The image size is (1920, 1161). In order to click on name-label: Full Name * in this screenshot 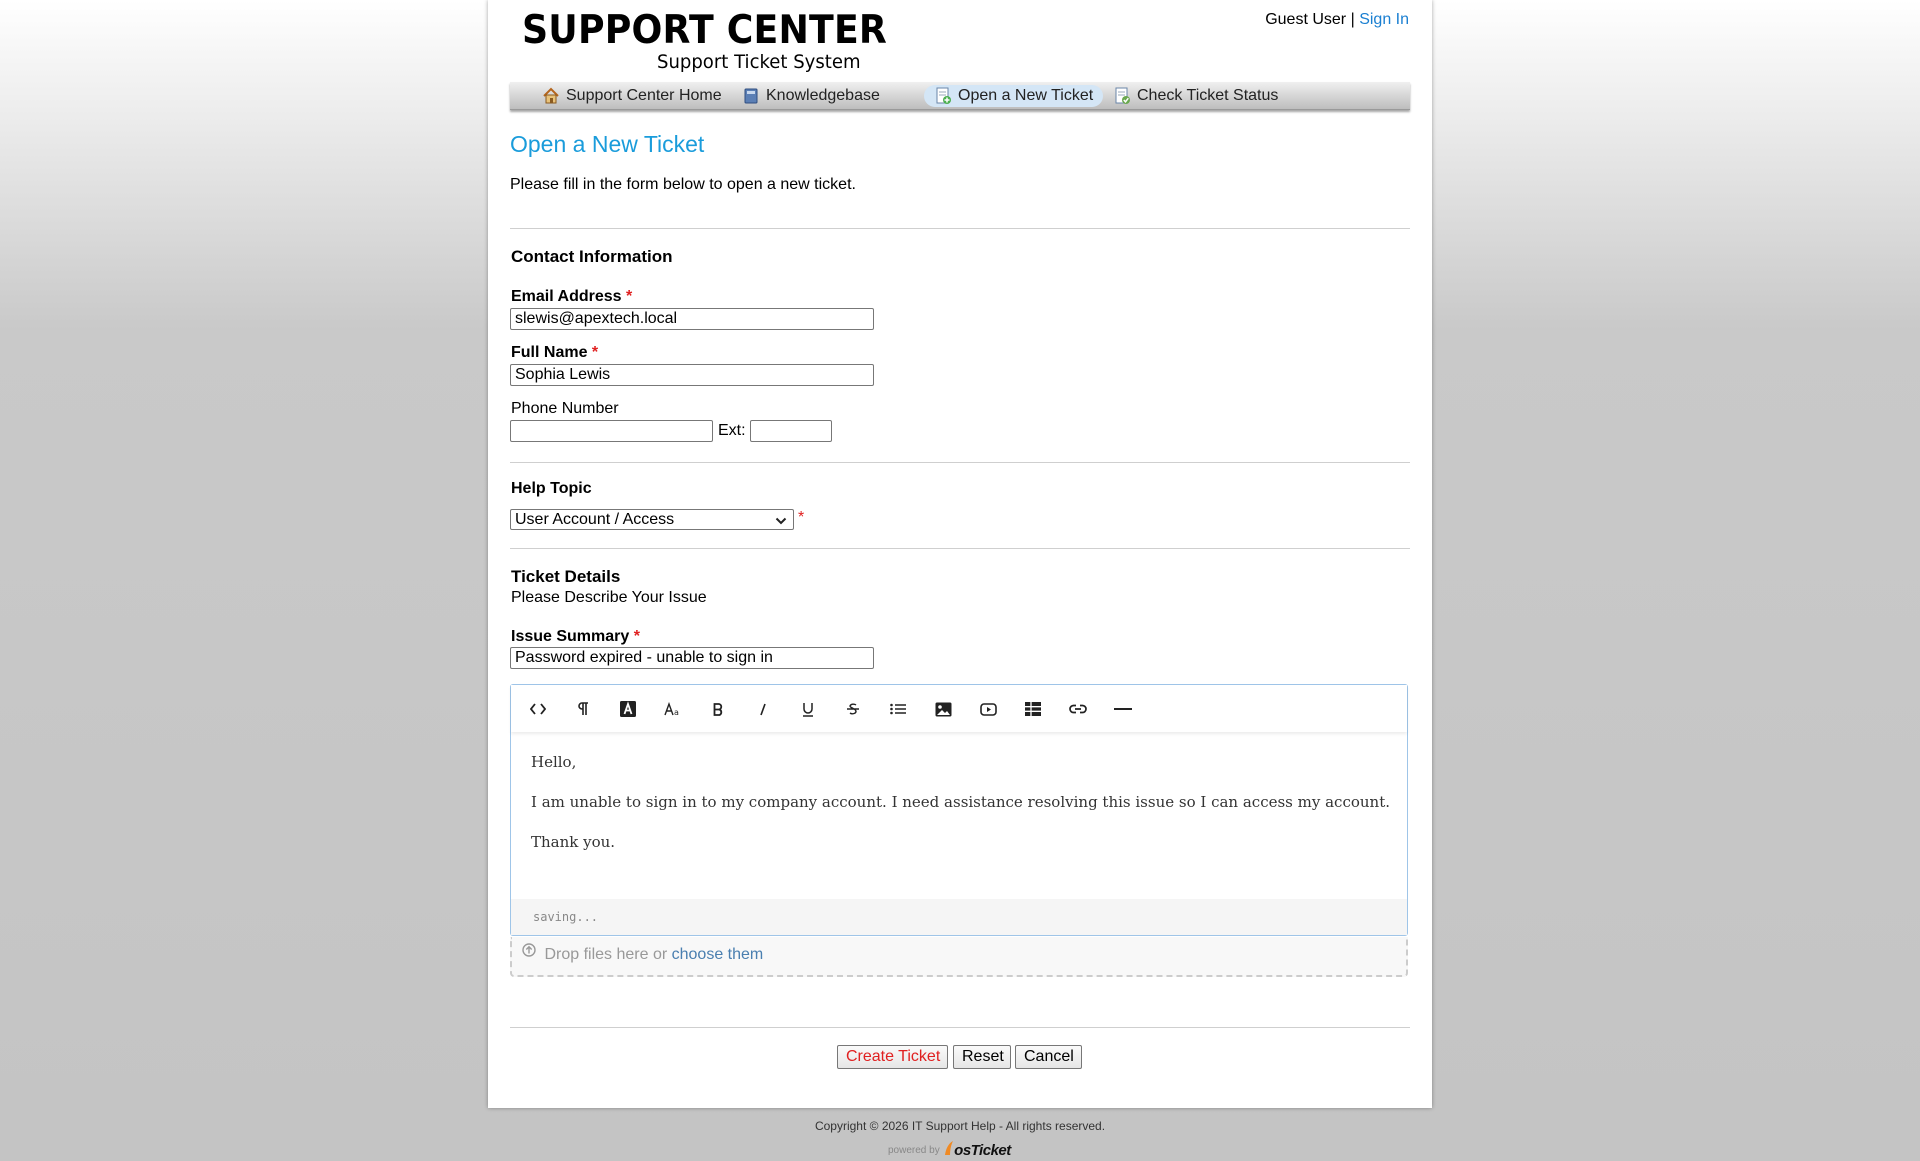, I will do `click(555, 352)`.